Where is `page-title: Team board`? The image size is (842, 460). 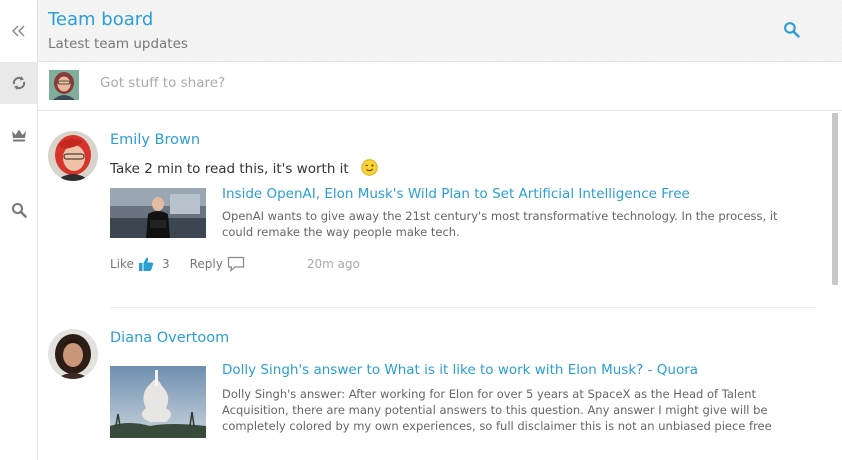
page-title: Team board is located at coordinates (101, 19).